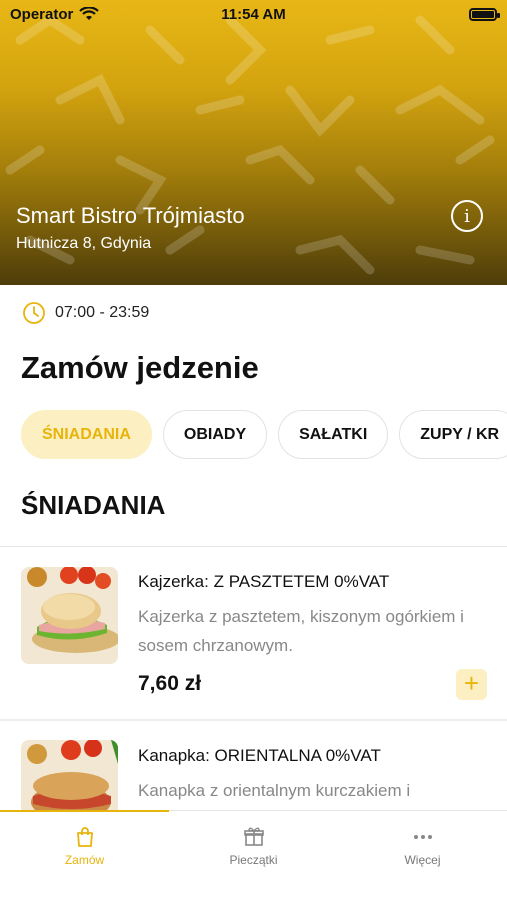 The width and height of the screenshot is (507, 900). Describe the element at coordinates (140, 367) in the screenshot. I see `page-title: Zamów jedzenie` at that location.